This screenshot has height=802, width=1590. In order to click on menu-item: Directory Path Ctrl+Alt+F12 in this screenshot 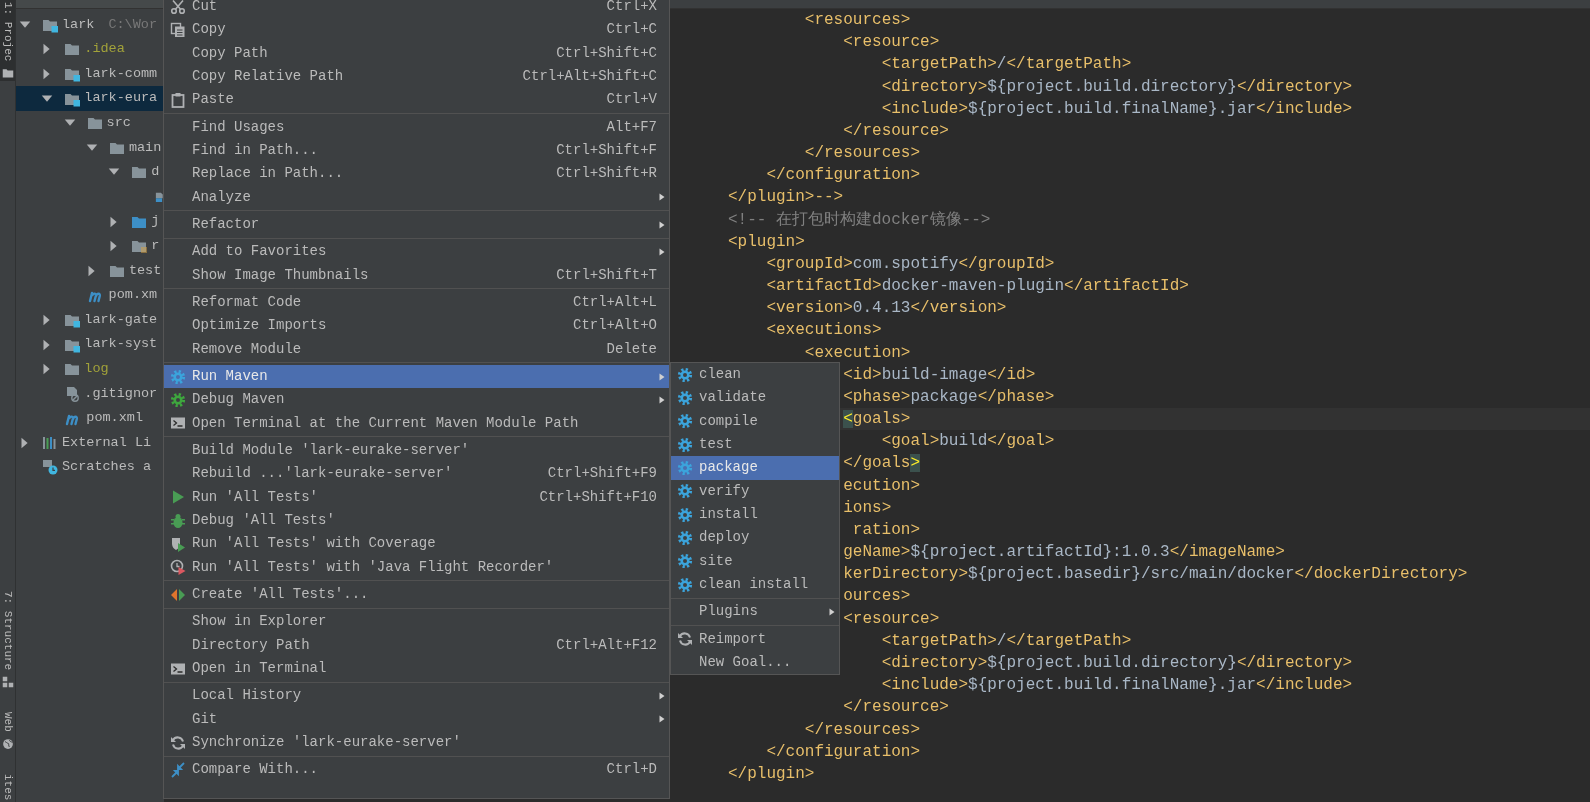, I will do `click(416, 645)`.